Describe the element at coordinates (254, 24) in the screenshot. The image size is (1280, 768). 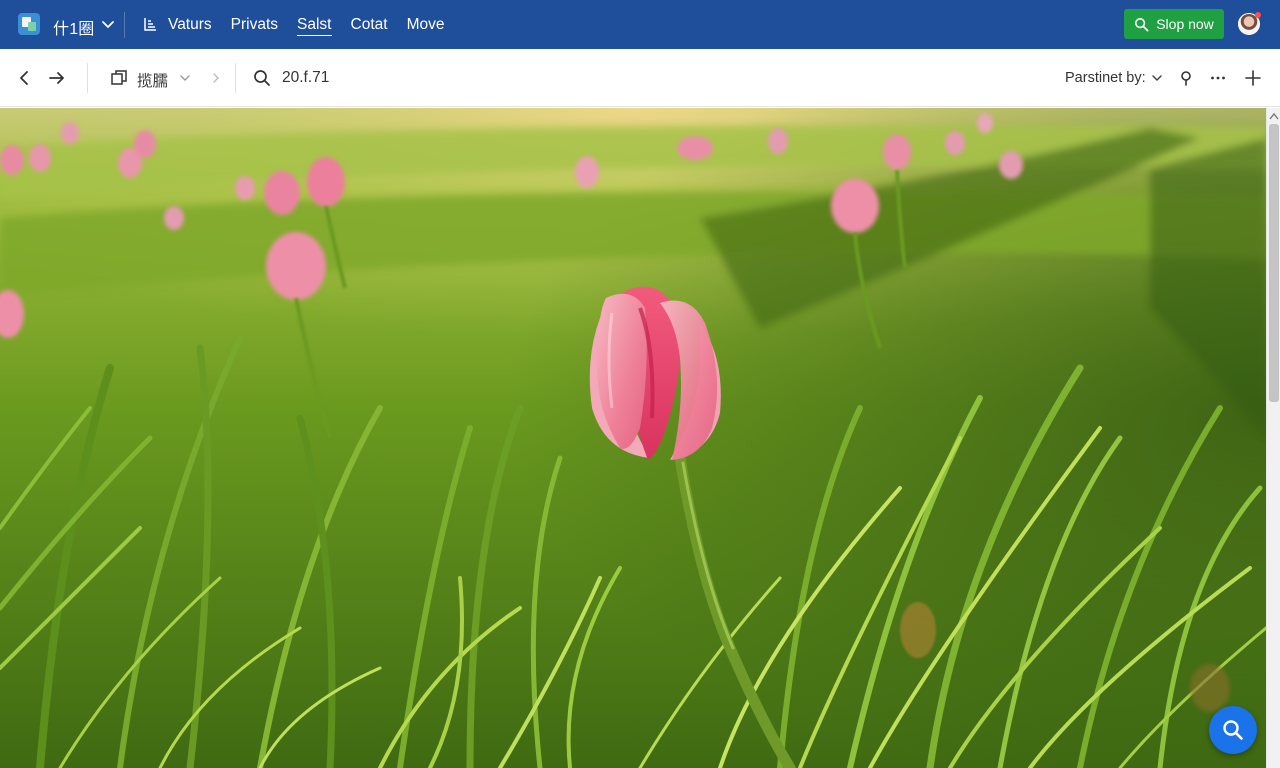
I see `nav-item-privats: Privats` at that location.